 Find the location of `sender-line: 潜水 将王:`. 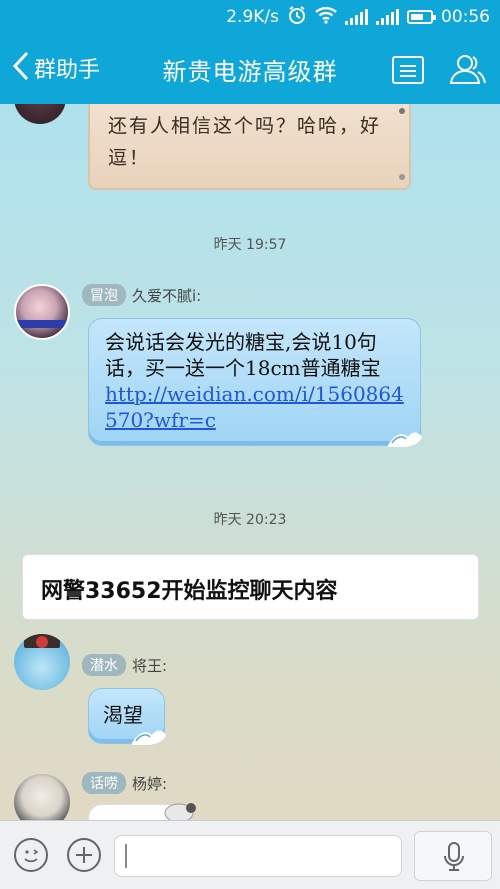

sender-line: 潜水 将王: is located at coordinates (124, 665).